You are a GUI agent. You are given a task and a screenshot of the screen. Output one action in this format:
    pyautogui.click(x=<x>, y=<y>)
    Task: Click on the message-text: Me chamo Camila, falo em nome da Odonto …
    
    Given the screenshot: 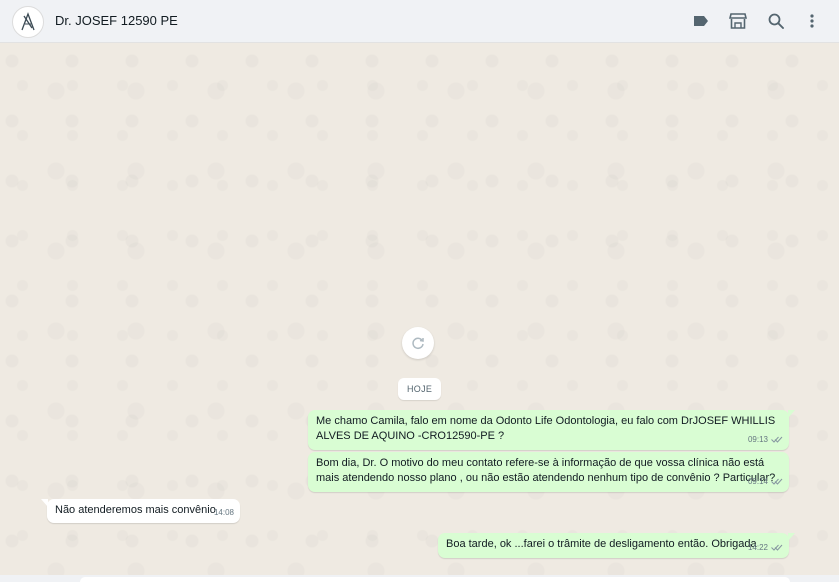 What is the action you would take?
    pyautogui.click(x=546, y=428)
    